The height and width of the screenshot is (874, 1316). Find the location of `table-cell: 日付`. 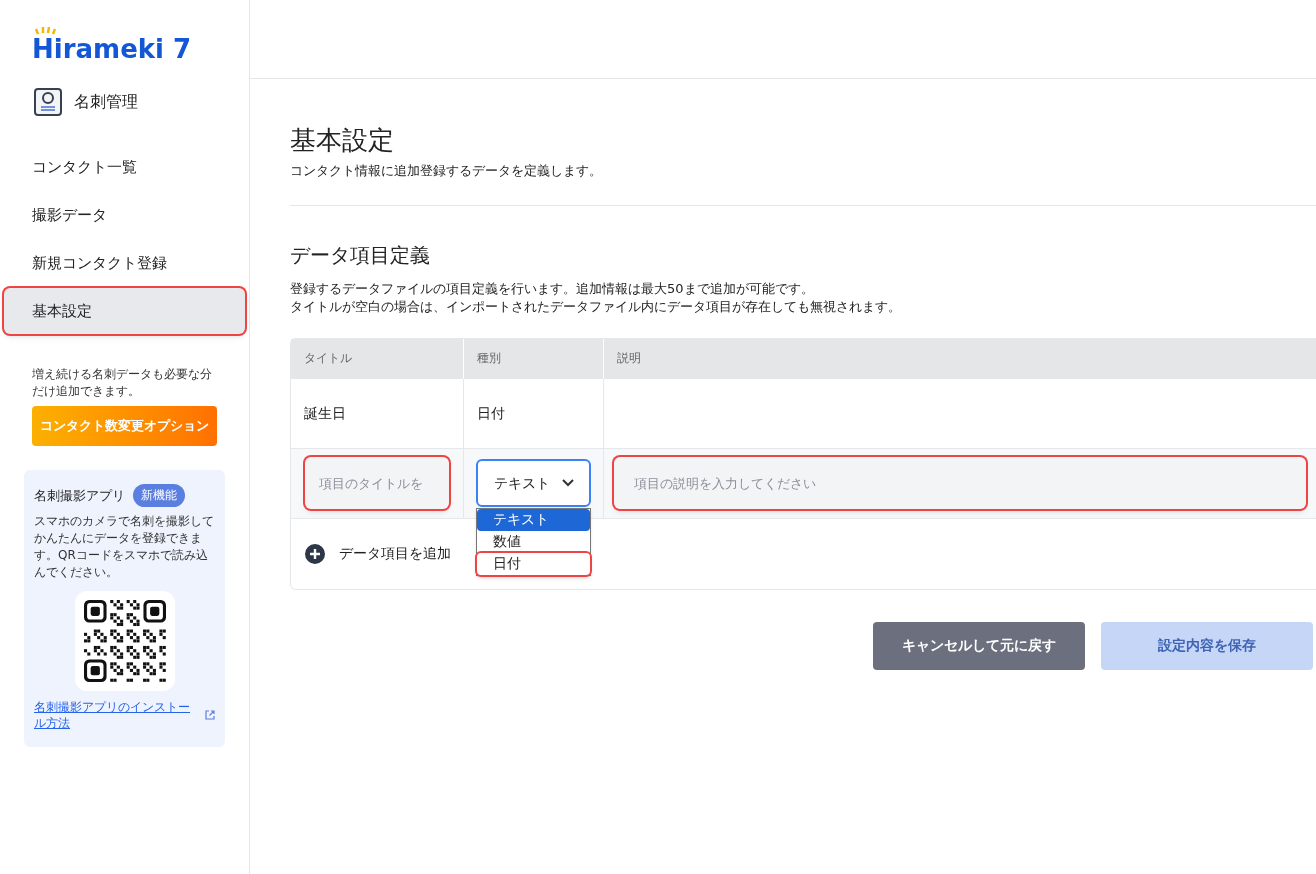

table-cell: 日付 is located at coordinates (534, 413).